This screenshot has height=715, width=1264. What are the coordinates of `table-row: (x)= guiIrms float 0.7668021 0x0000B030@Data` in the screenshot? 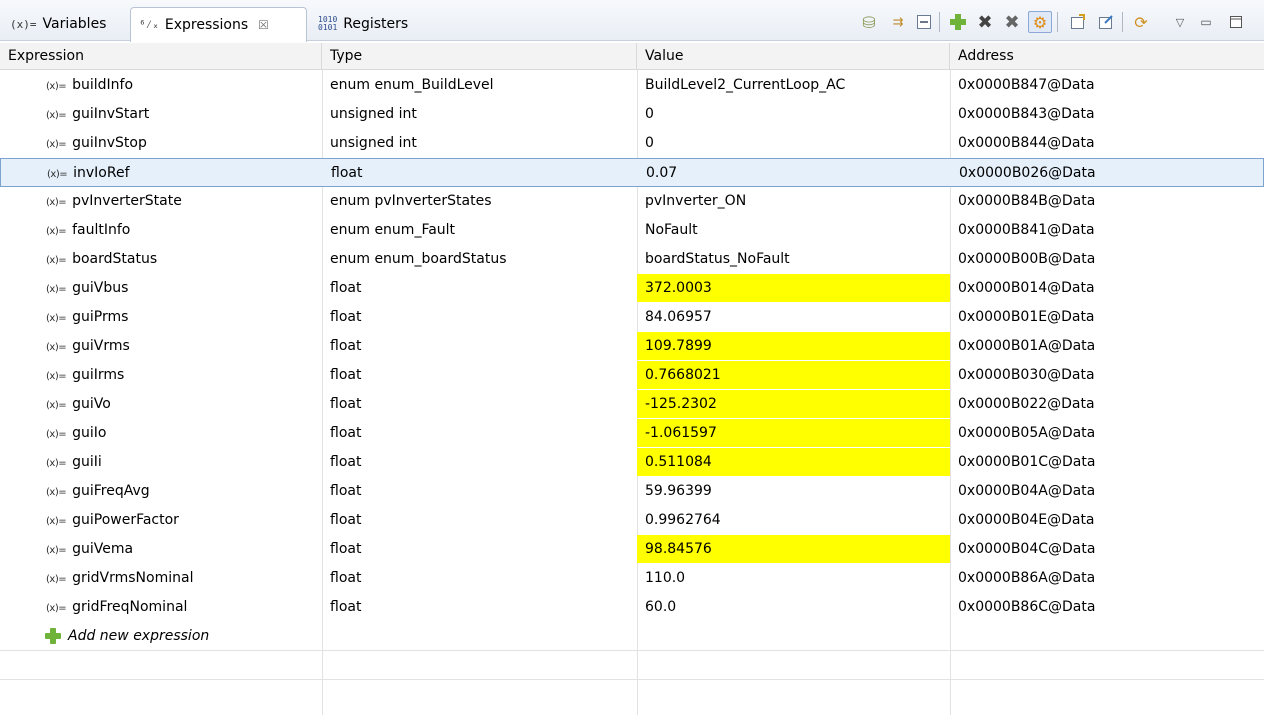 It's located at (632, 375).